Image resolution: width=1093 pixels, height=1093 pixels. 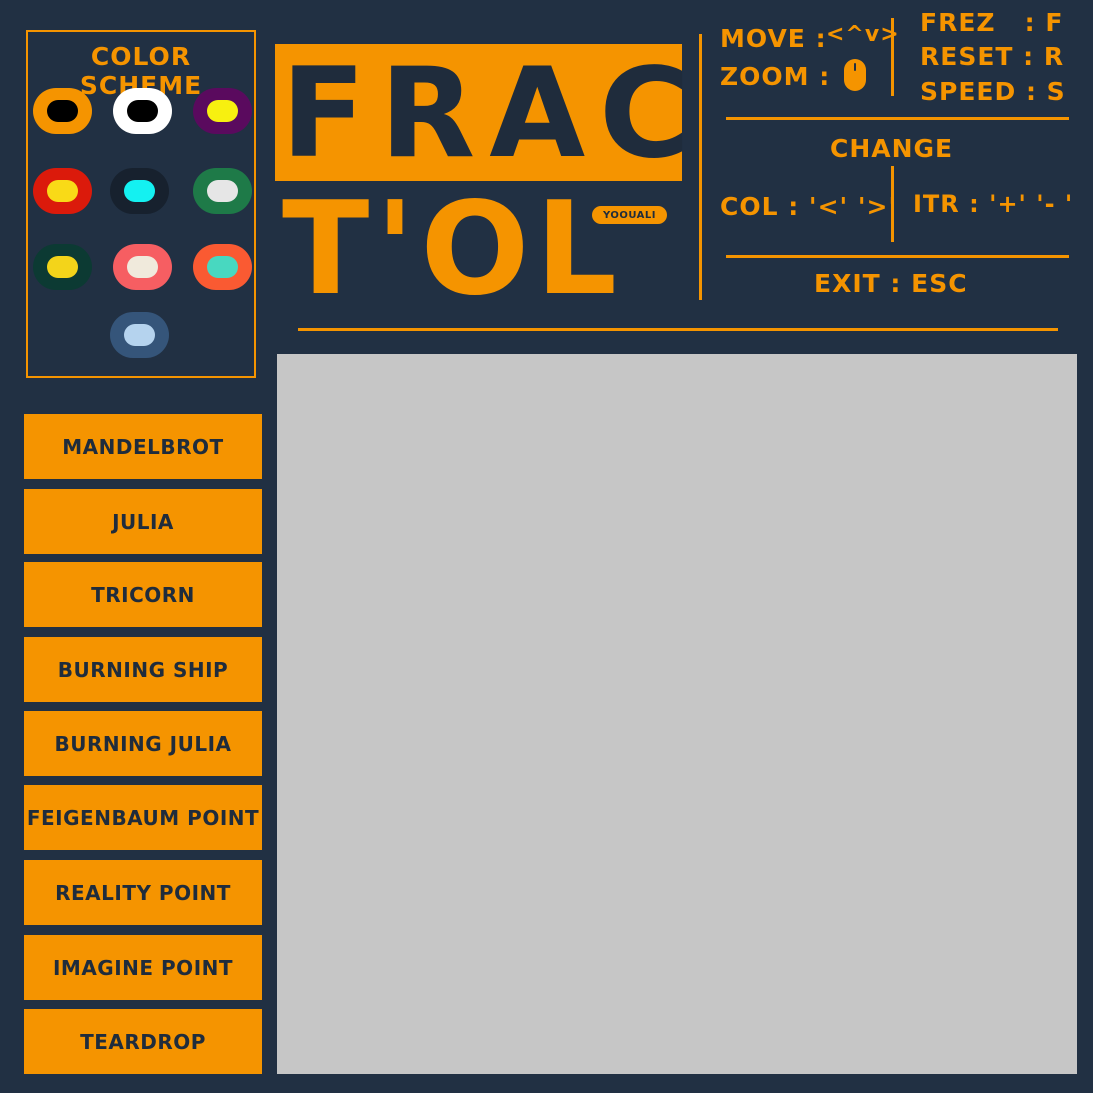 I want to click on fractal-button-reality-point: Reality Point, so click(x=143, y=892).